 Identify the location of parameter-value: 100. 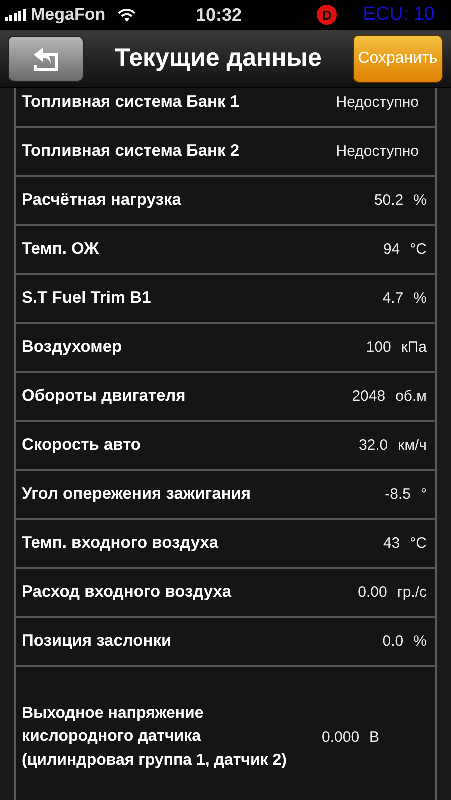
(379, 347).